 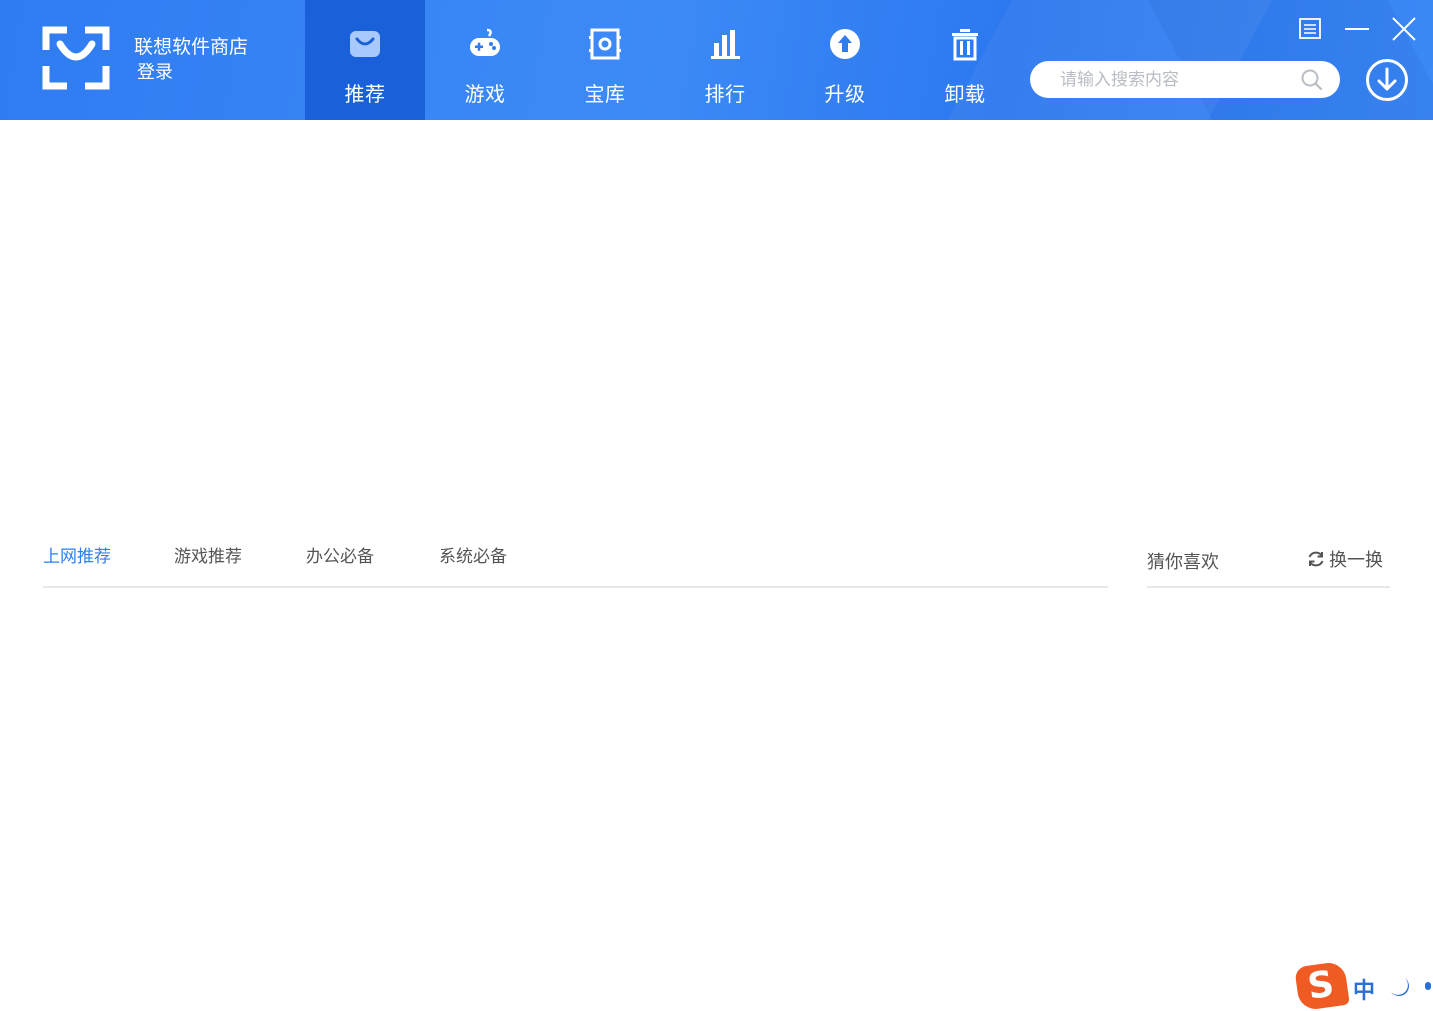 I want to click on nav-item-recommend: 推荐, so click(x=365, y=60).